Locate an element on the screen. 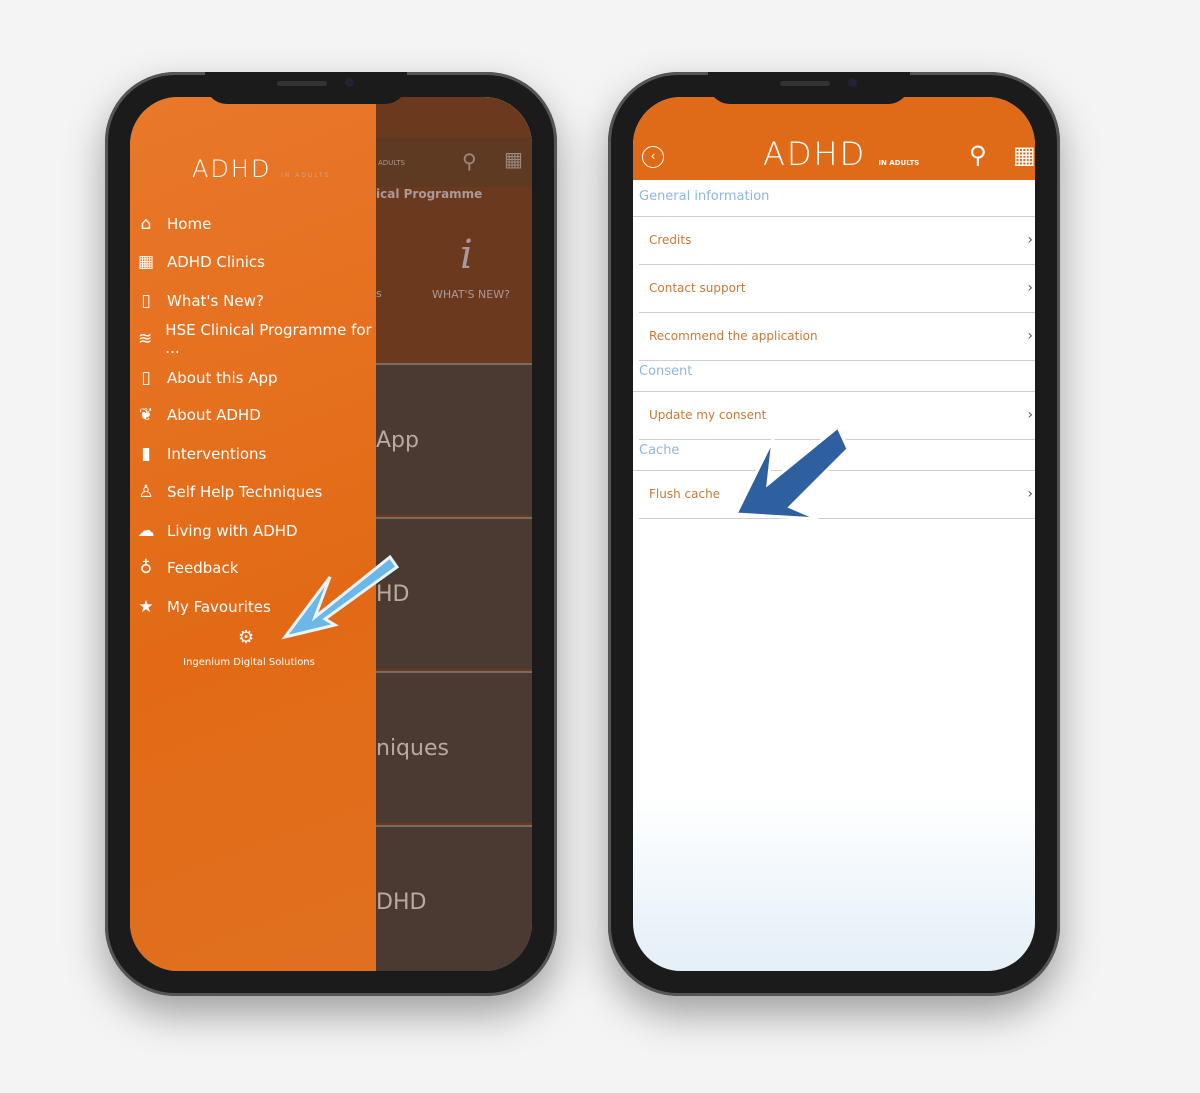 This screenshot has width=1200, height=1093. menu-item: ♁ Feedback is located at coordinates (186, 568).